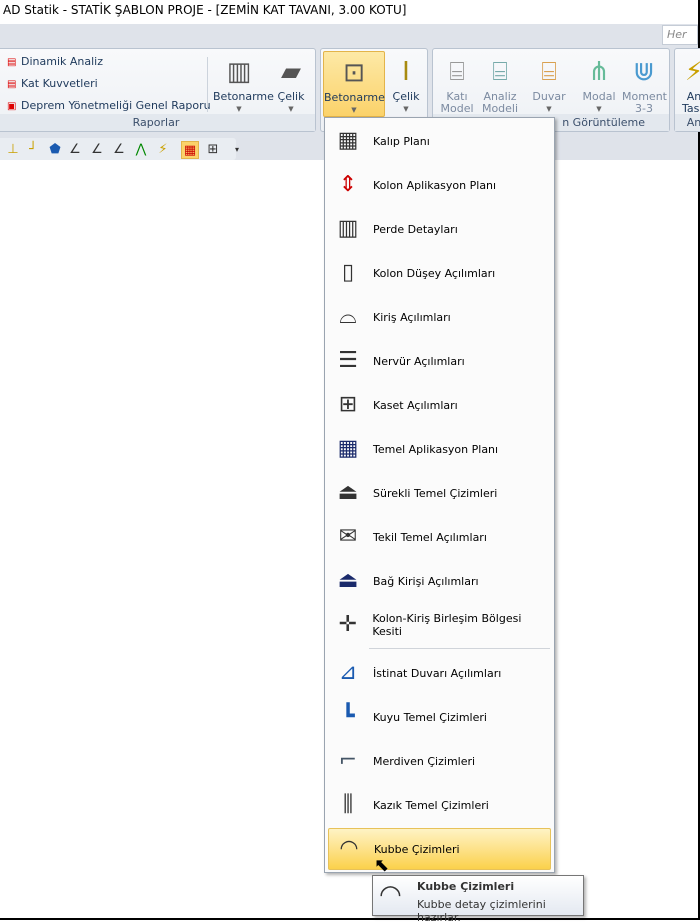 The image size is (700, 924). What do you see at coordinates (500, 72) in the screenshot?
I see `analysis-model-icon: ⌸` at bounding box center [500, 72].